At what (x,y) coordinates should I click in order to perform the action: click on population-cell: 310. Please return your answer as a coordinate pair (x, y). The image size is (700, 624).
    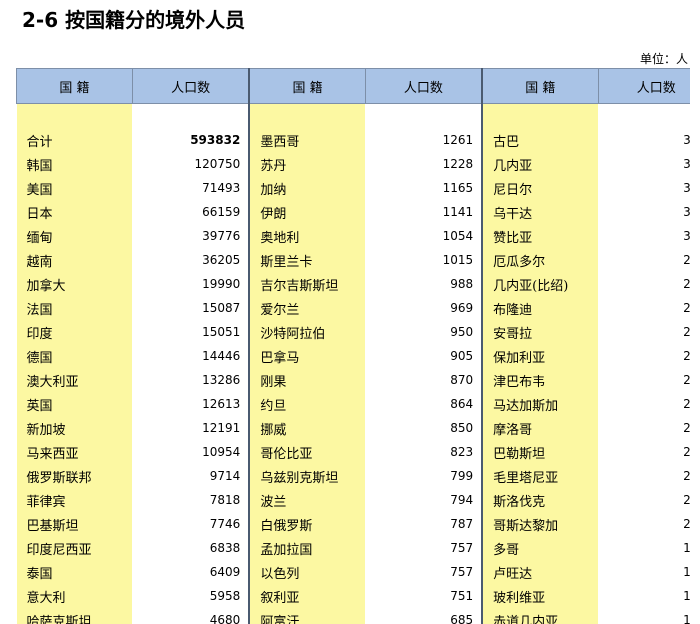
    Looking at the image, I should click on (644, 236).